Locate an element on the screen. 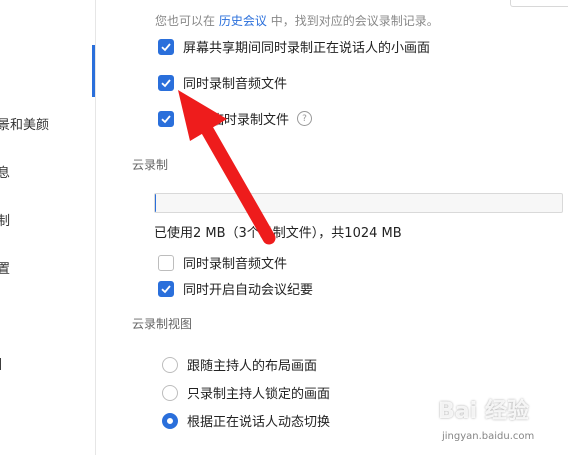 The height and width of the screenshot is (455, 568). sidebar-active-indicator is located at coordinates (93, 71).